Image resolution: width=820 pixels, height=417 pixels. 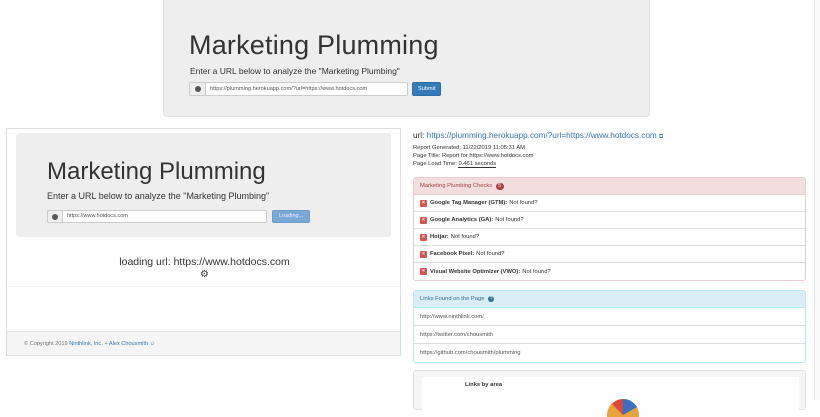 What do you see at coordinates (609, 237) in the screenshot?
I see `check-row-hotjar: × Hotjar: Not found?` at bounding box center [609, 237].